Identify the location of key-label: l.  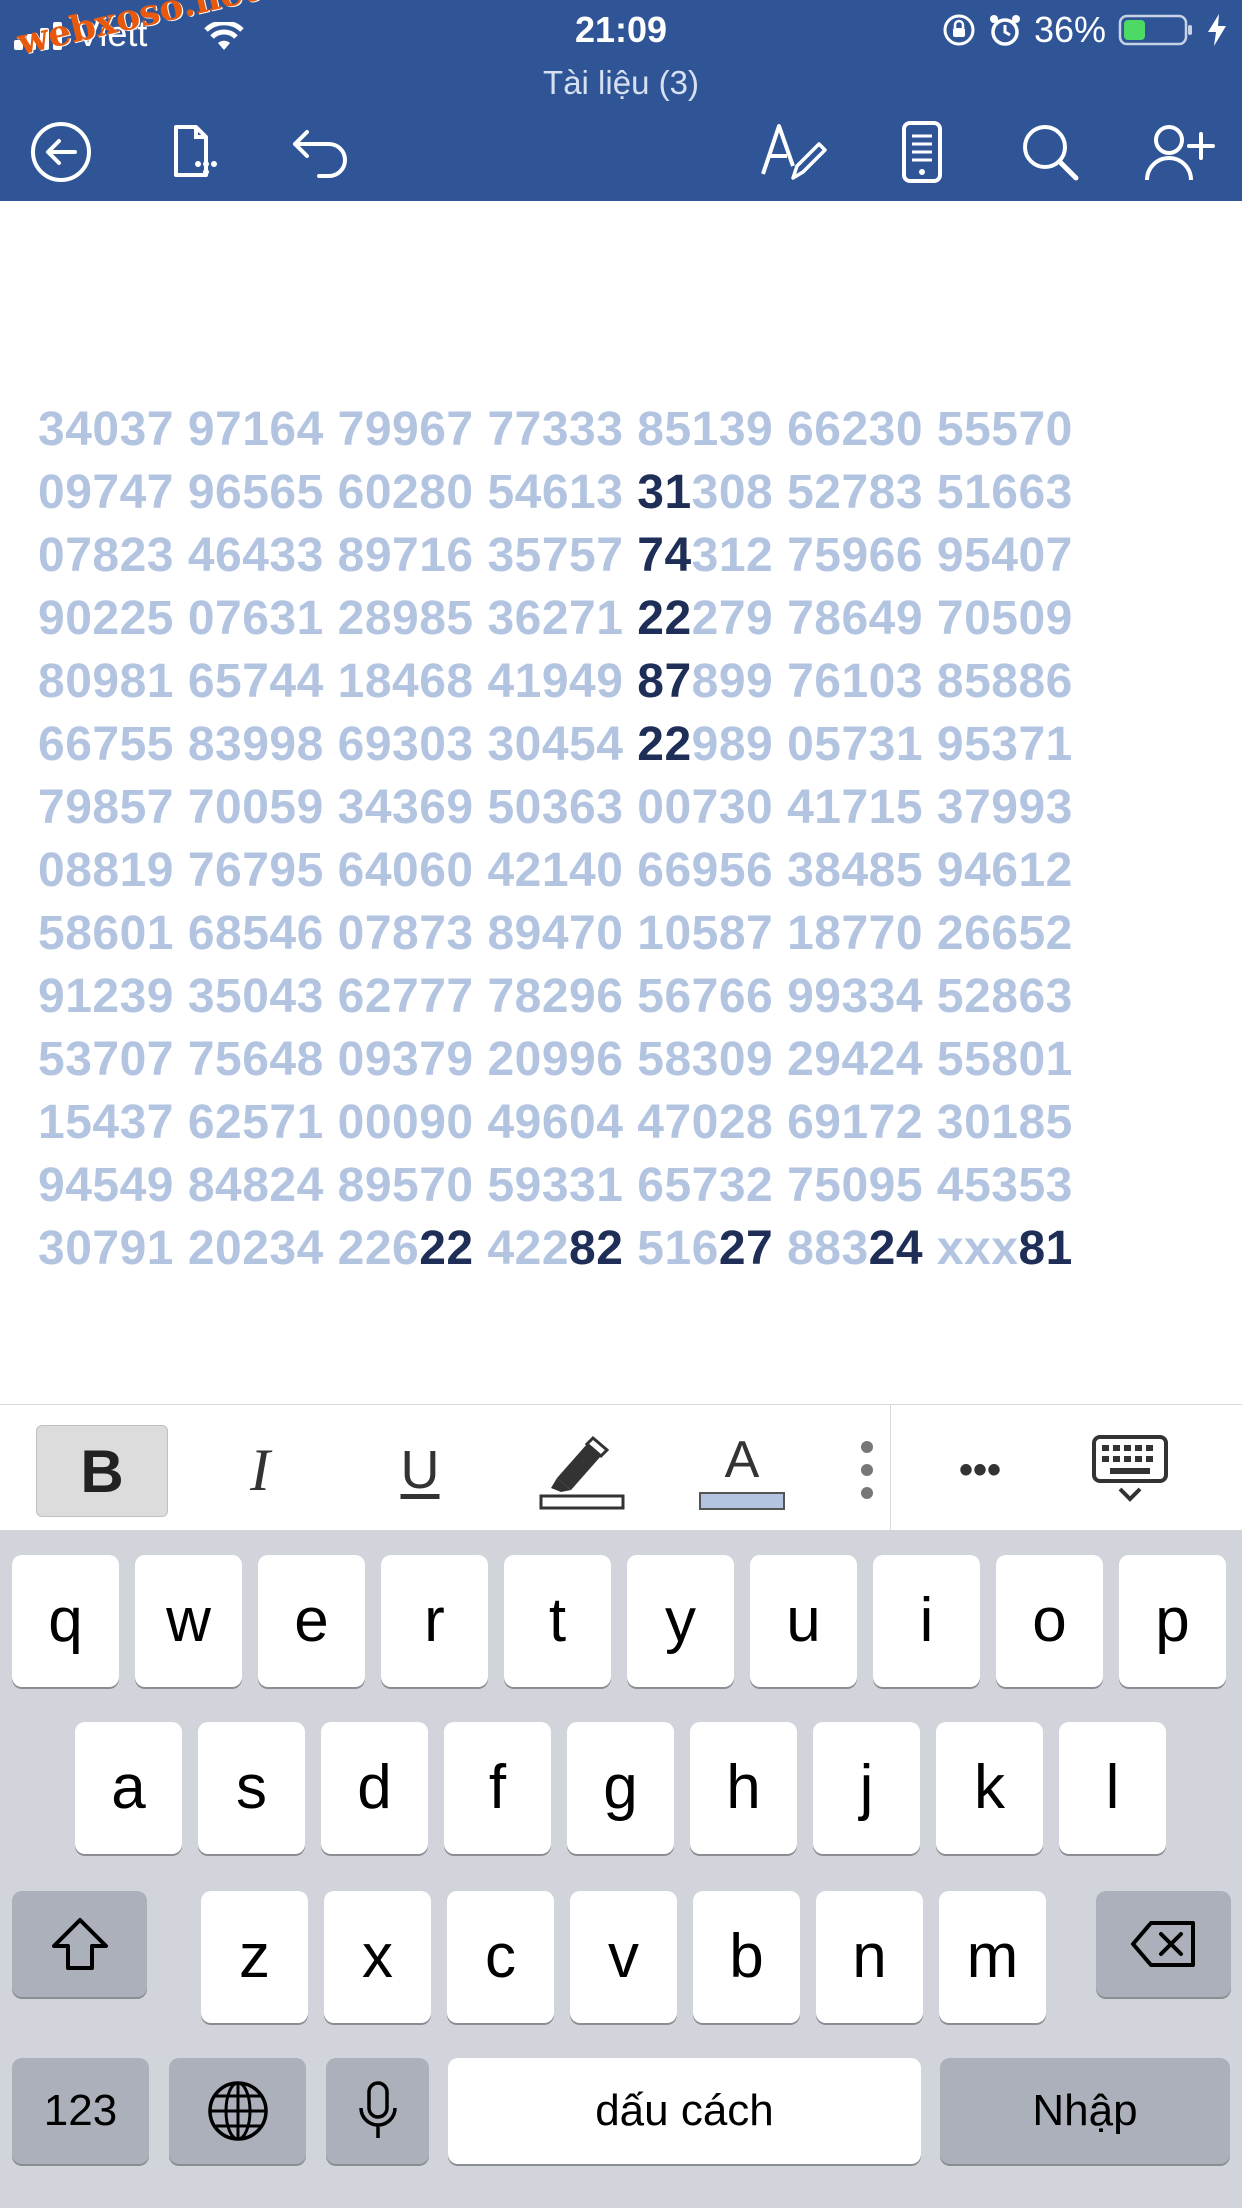
(1112, 1787).